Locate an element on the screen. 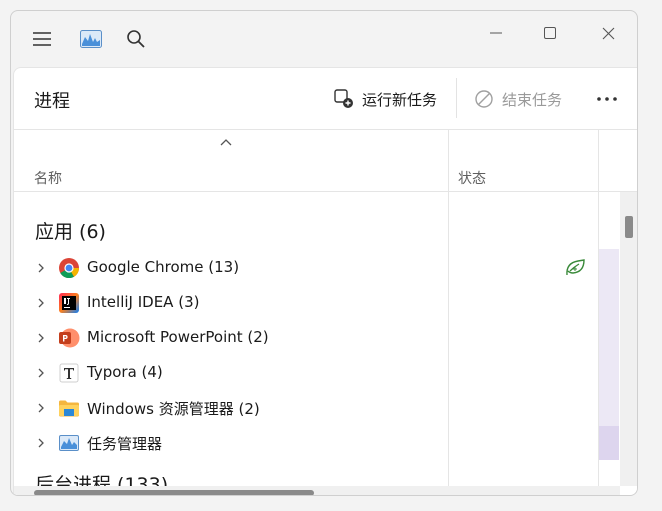  page-title: 进程 is located at coordinates (52, 101).